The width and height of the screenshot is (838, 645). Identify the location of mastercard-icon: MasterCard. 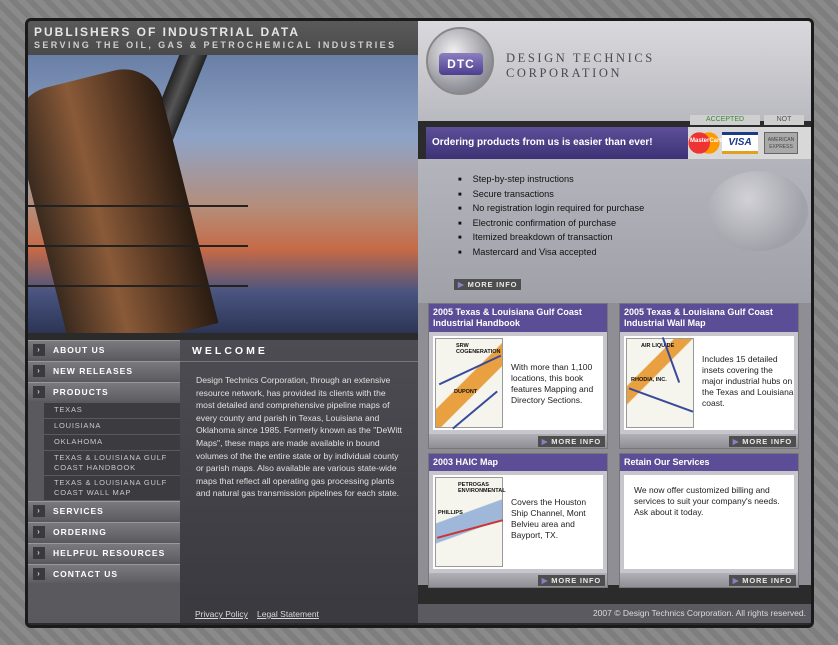
(706, 143).